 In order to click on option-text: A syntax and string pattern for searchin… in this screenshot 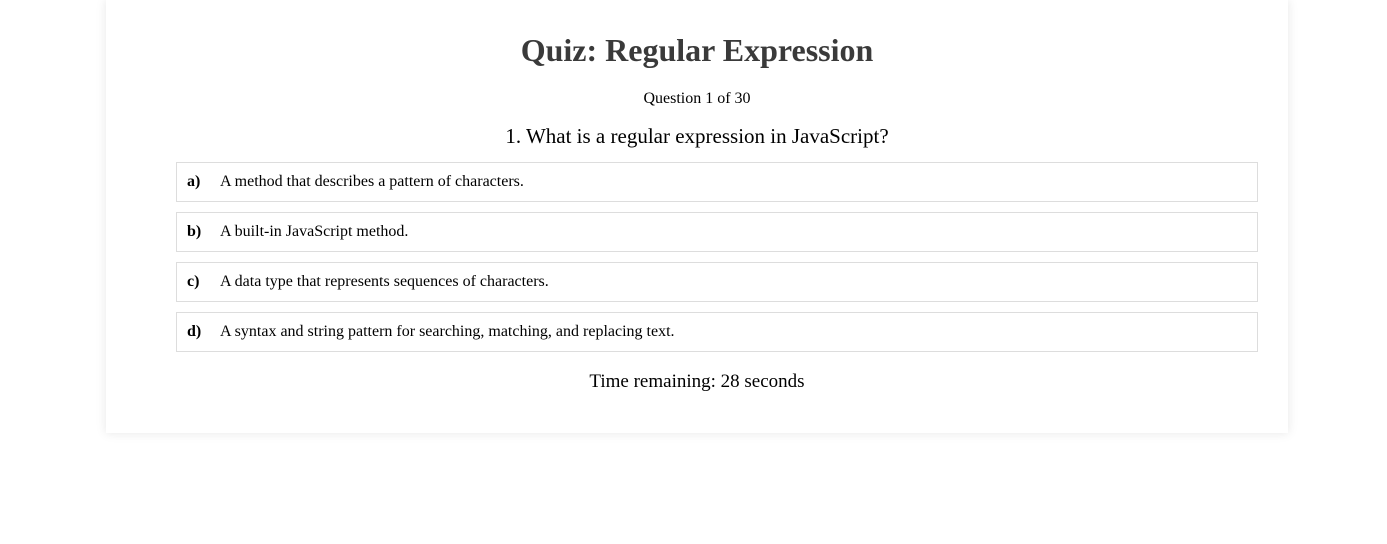, I will do `click(447, 331)`.